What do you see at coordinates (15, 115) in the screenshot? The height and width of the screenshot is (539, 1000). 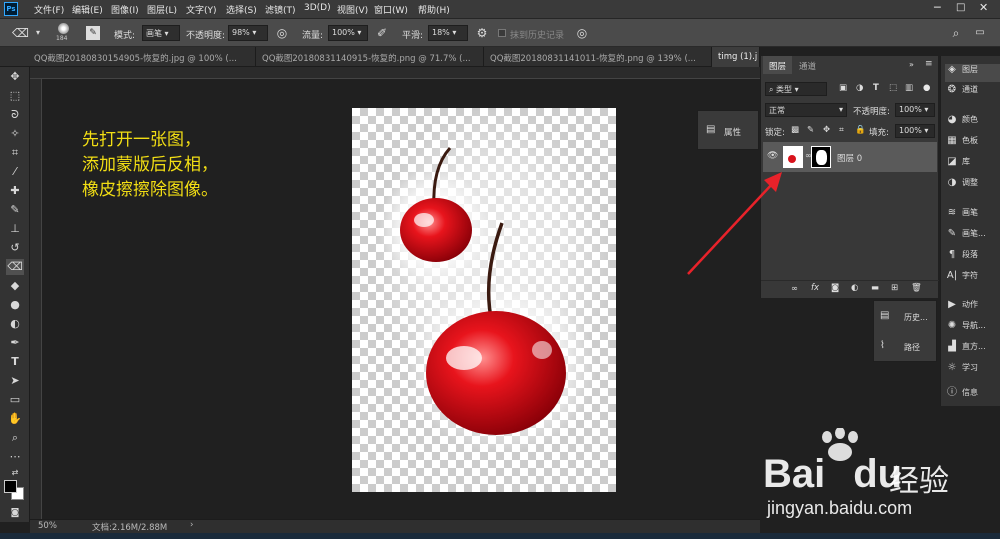 I see `lasso-tool-icon: ᘐ` at bounding box center [15, 115].